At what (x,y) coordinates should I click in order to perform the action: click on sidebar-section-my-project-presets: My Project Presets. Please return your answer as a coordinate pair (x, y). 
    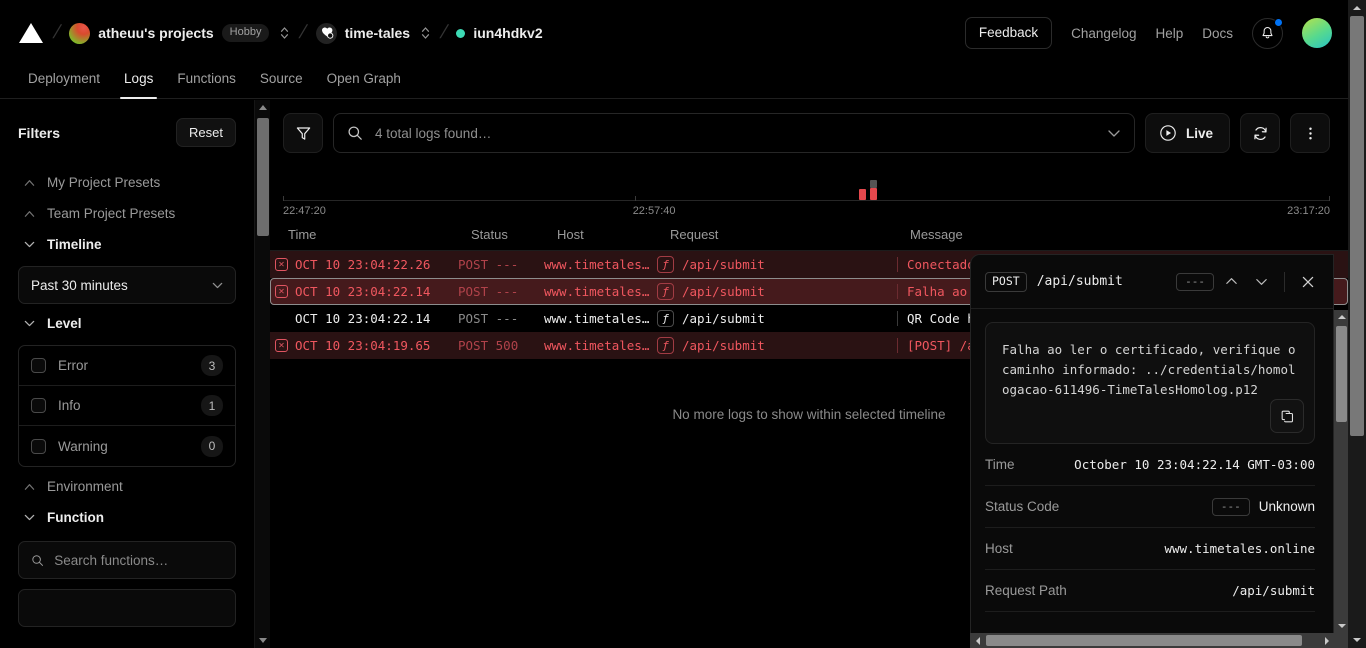
    Looking at the image, I should click on (127, 182).